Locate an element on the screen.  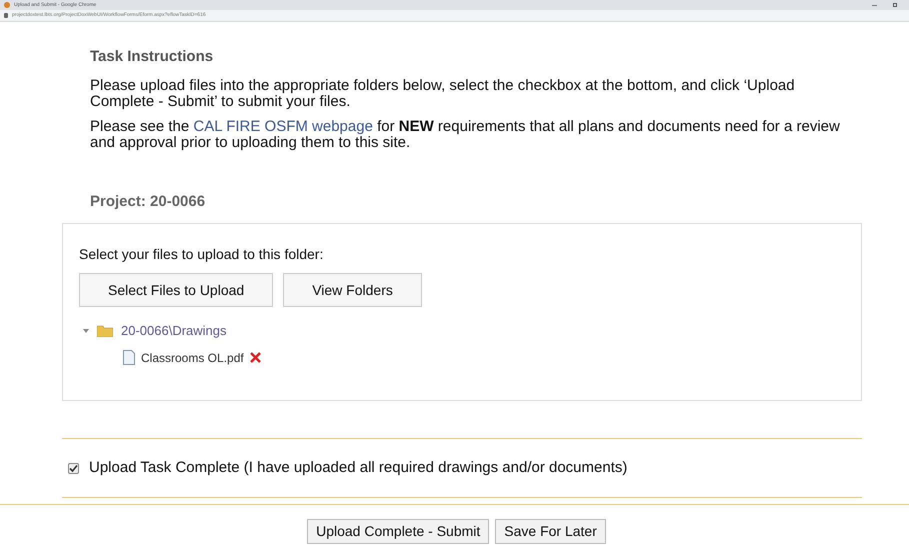
folder-link: 20-0066\Drawings is located at coordinates (174, 330).